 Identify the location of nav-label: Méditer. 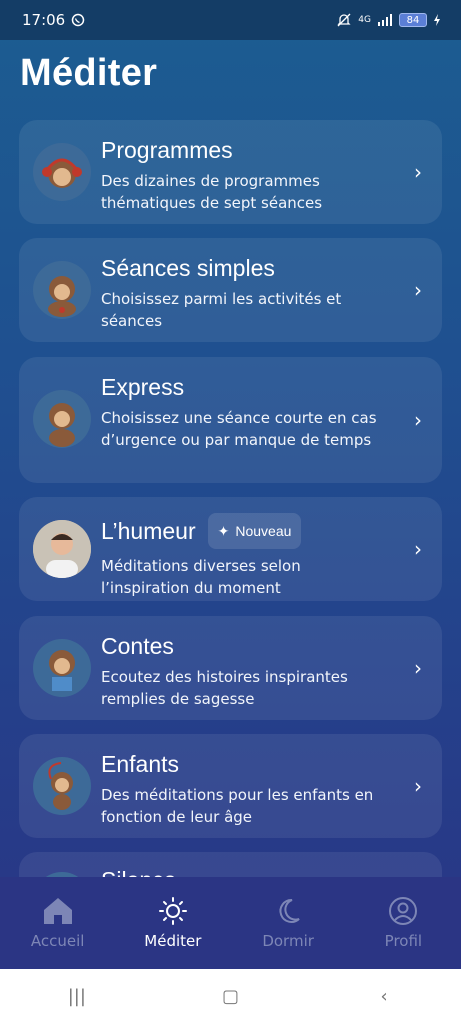
(173, 941).